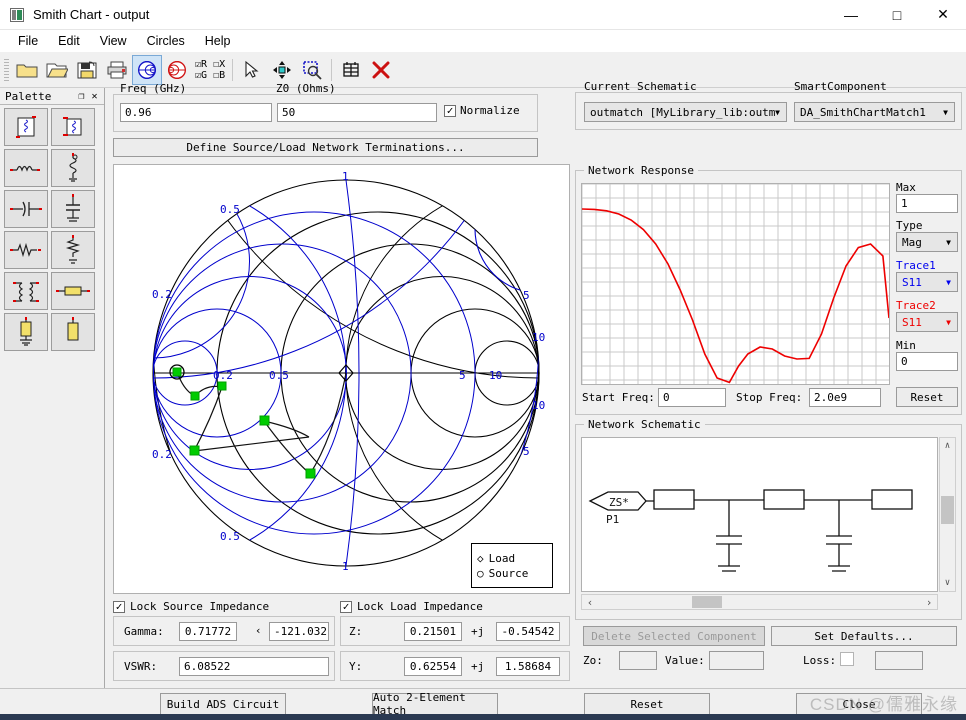  I want to click on pan-move-icon, so click(282, 70).